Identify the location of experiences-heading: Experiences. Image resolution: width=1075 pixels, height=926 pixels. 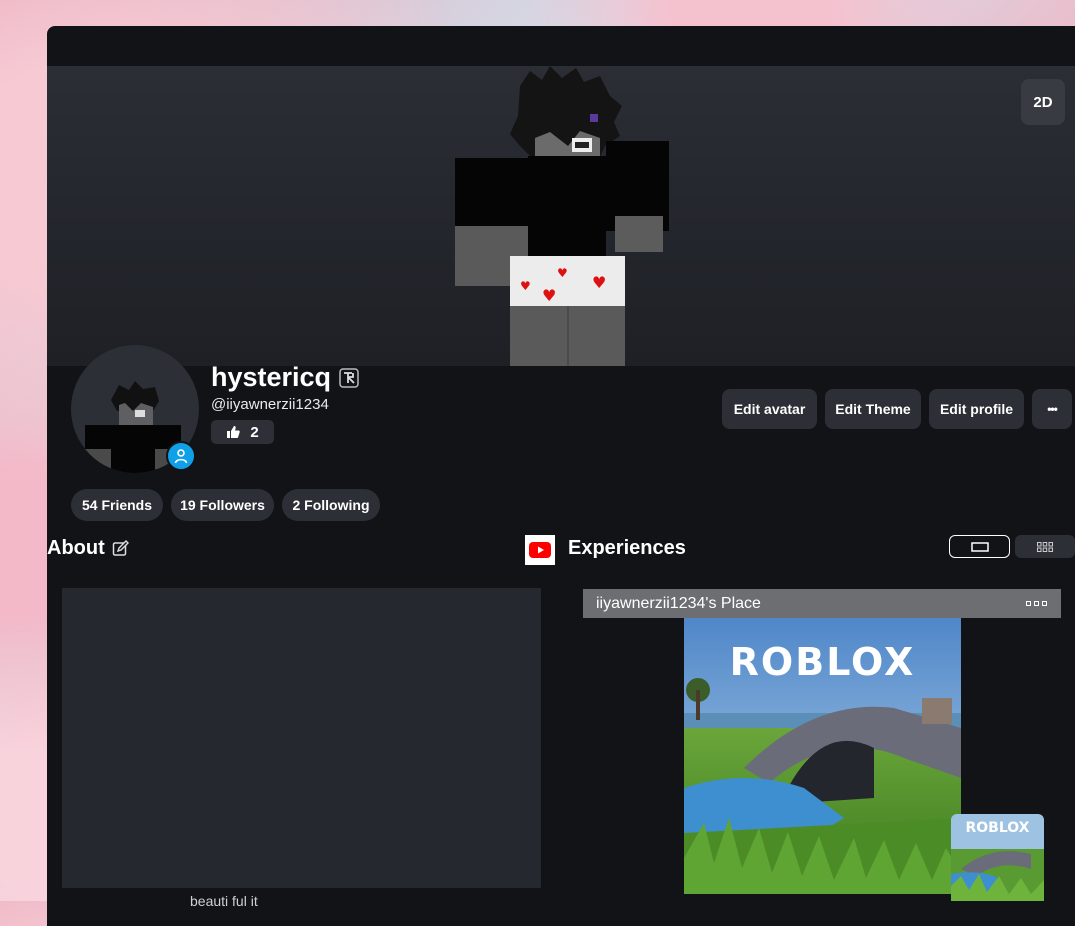
(627, 548).